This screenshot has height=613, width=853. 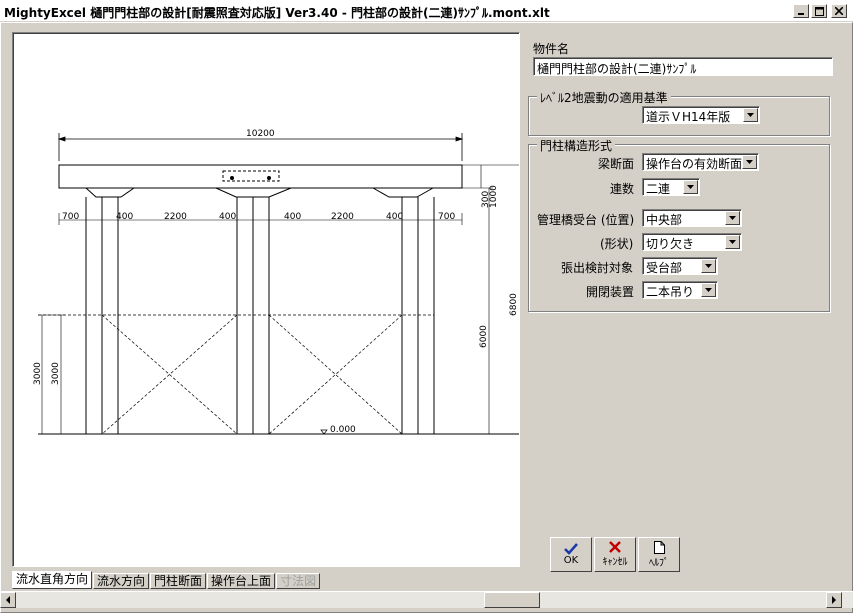 I want to click on dim-seg-2: 400, so click(x=124, y=217).